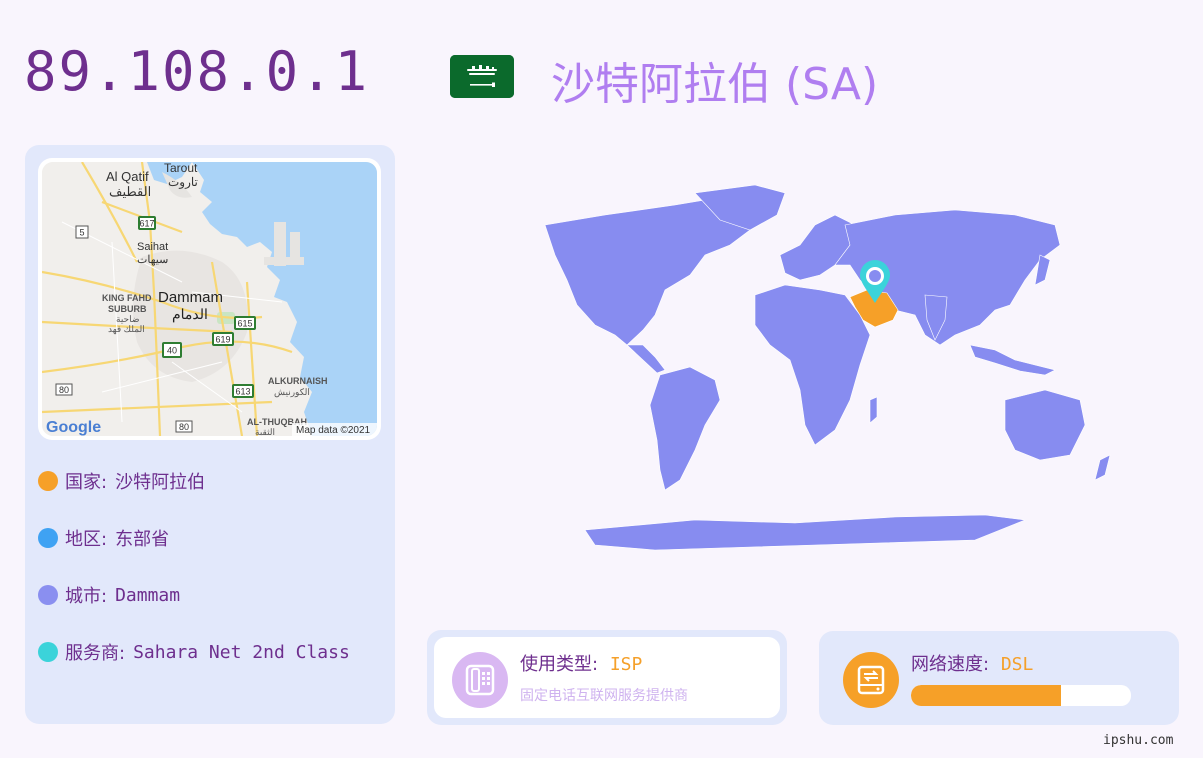 This screenshot has height=758, width=1203. I want to click on map-label-al-thuqbah-ar: الثقبة, so click(265, 431).